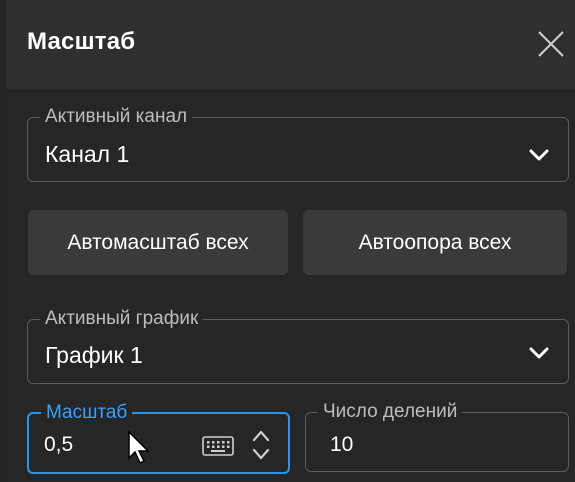 The height and width of the screenshot is (482, 575). Describe the element at coordinates (435, 242) in the screenshot. I see `autoref-all-button: Автоопора всех` at that location.